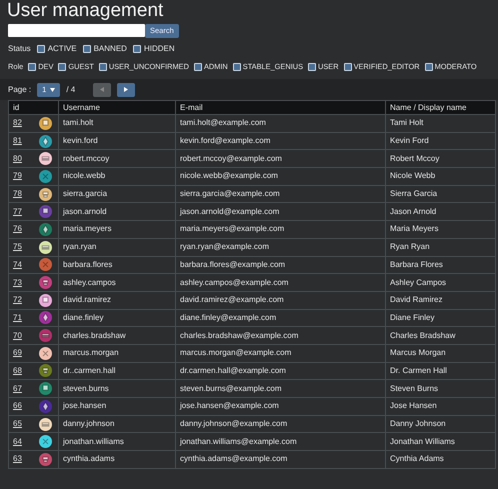  I want to click on table-cell: Charles Bradshaw, so click(441, 335).